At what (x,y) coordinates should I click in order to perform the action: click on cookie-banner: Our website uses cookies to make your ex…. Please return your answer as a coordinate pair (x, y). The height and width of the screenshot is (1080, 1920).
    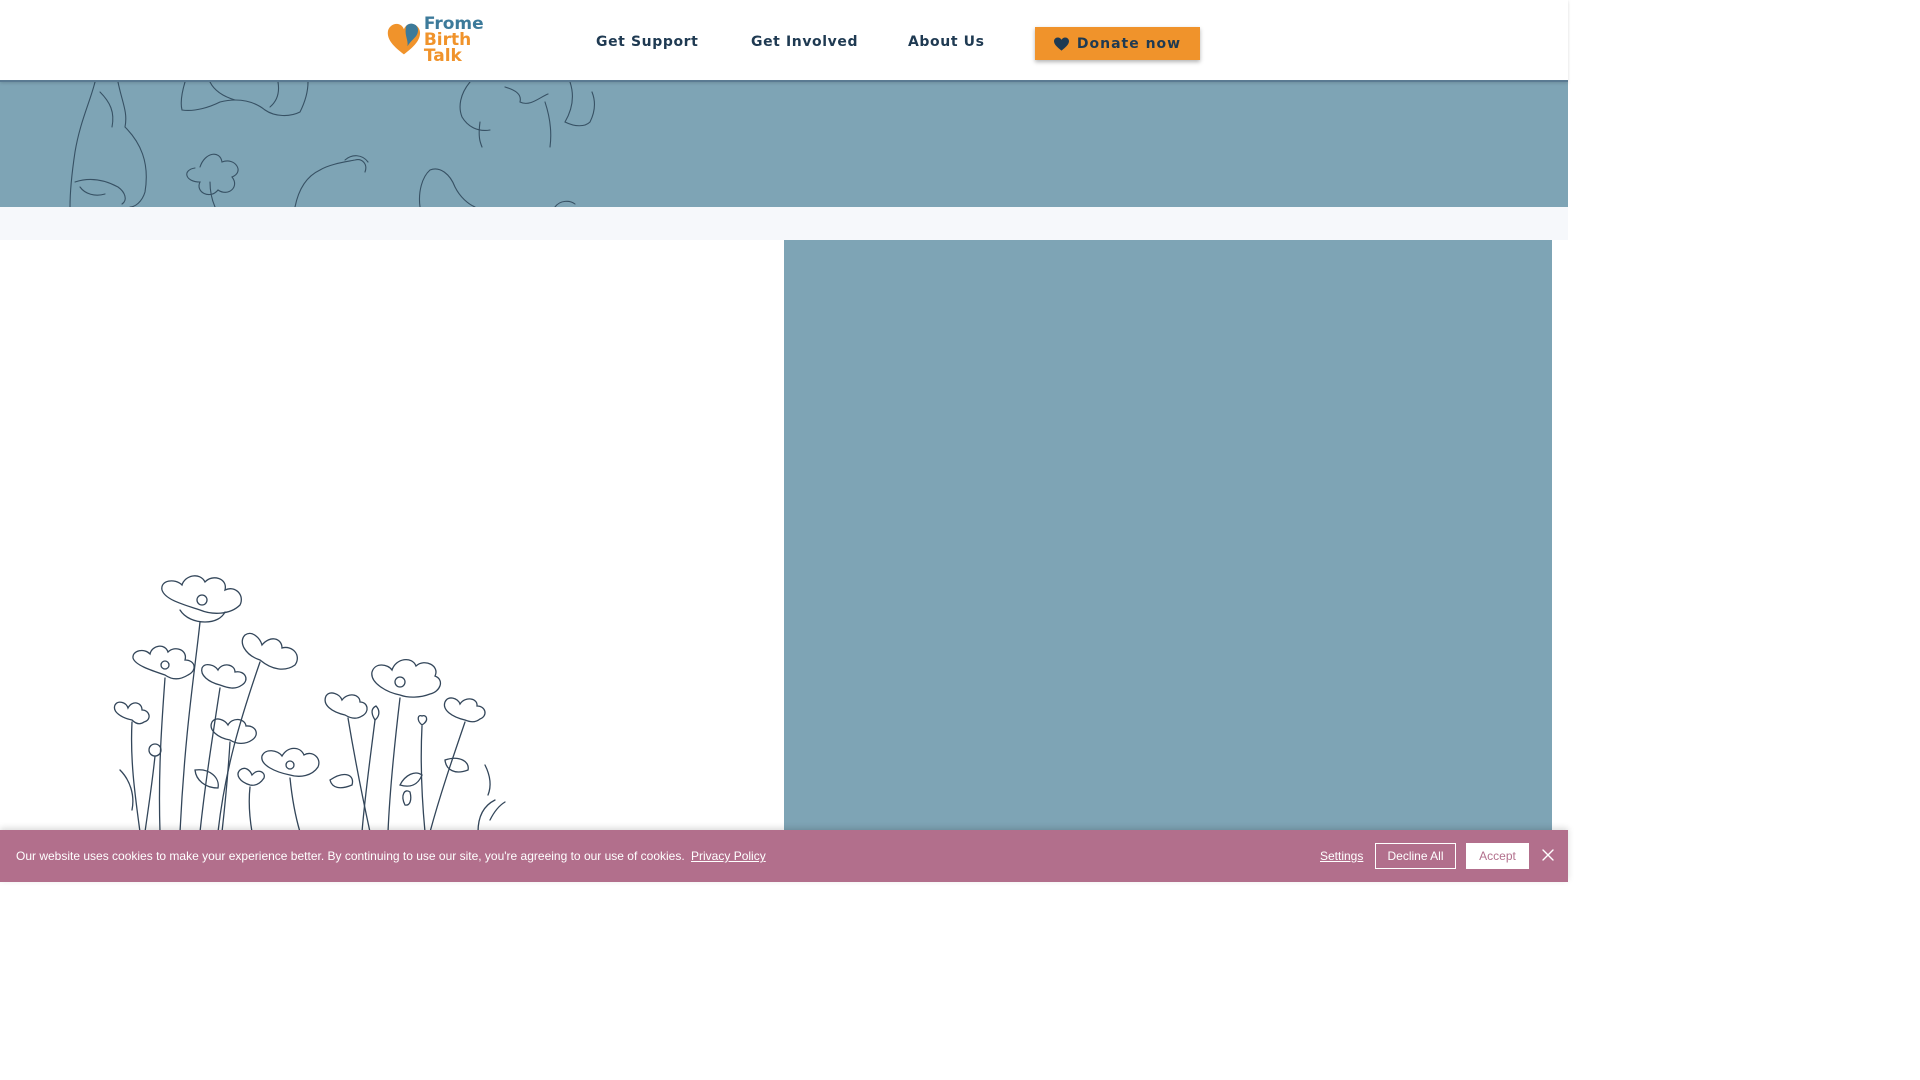
    Looking at the image, I should click on (784, 856).